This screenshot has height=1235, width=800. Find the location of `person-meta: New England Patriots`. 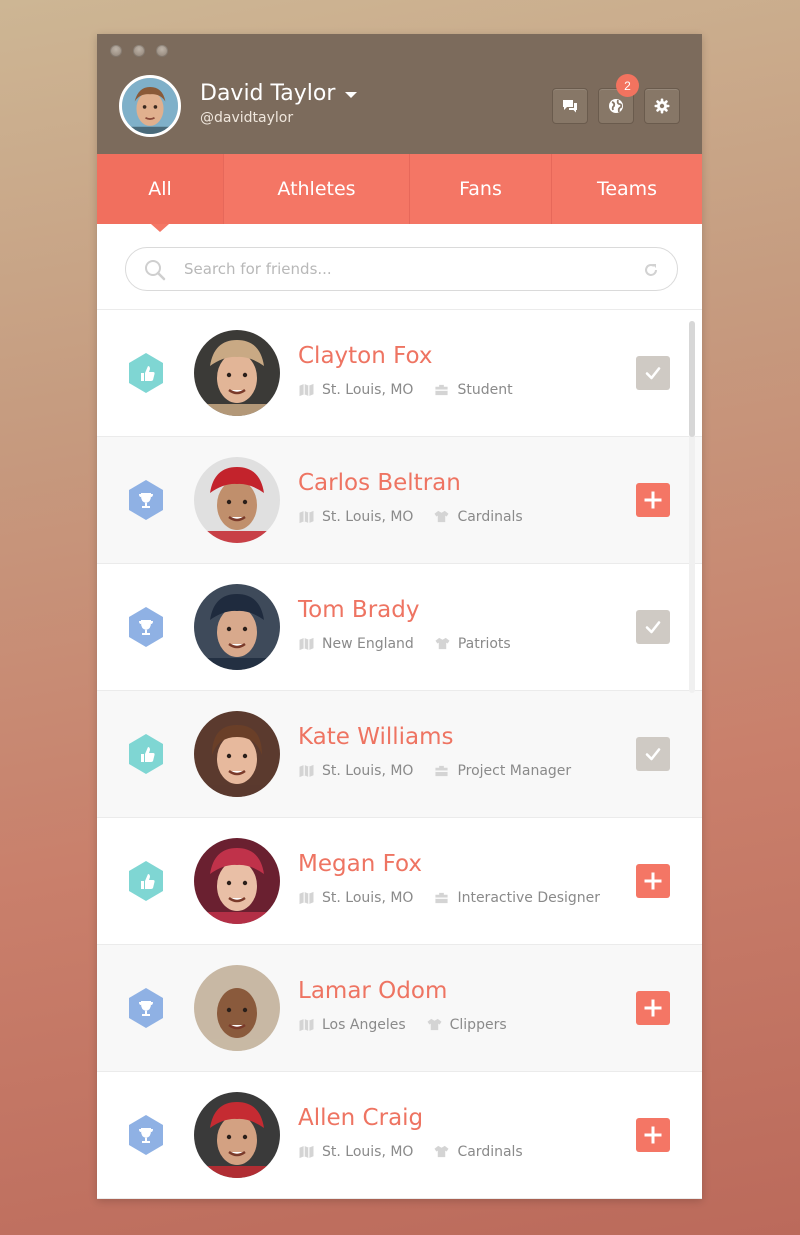

person-meta: New England Patriots is located at coordinates (404, 644).